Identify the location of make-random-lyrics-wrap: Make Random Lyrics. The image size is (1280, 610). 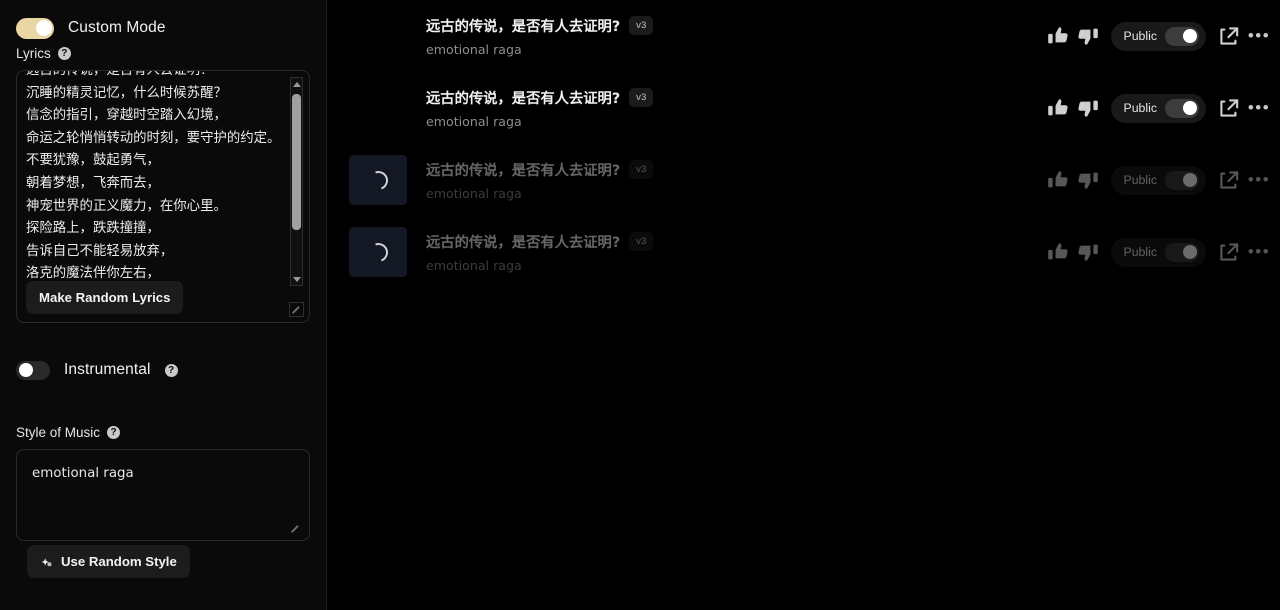
(105, 297).